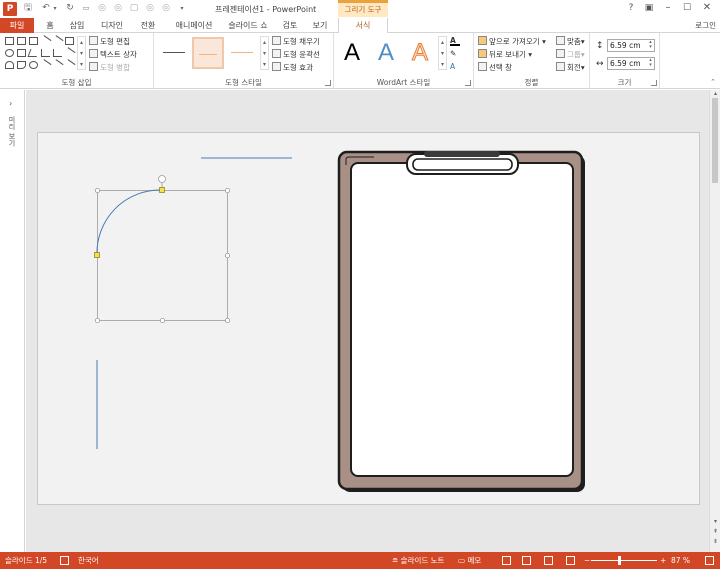  I want to click on tab-file: 파일, so click(17, 25).